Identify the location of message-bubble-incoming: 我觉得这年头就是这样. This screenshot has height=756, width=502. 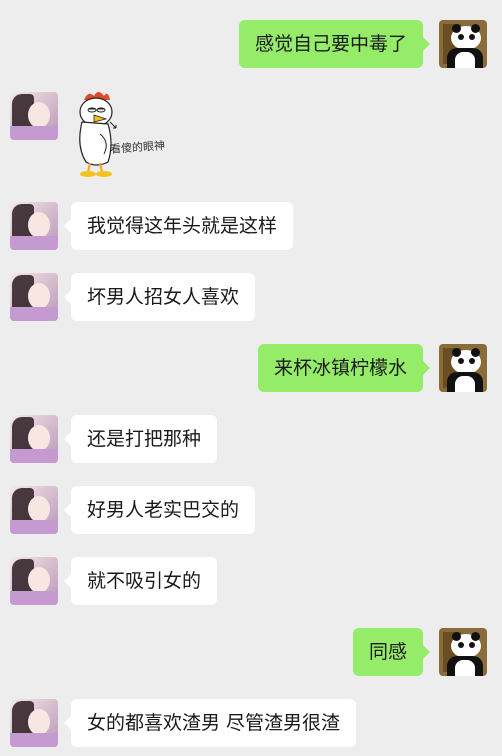
(178, 226).